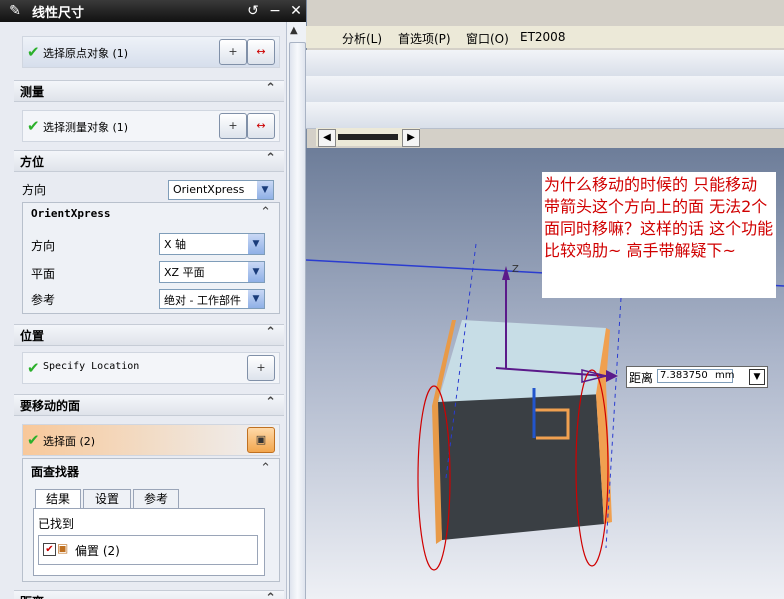 The height and width of the screenshot is (599, 784). I want to click on tab-reference-label: 参考, so click(155, 499).